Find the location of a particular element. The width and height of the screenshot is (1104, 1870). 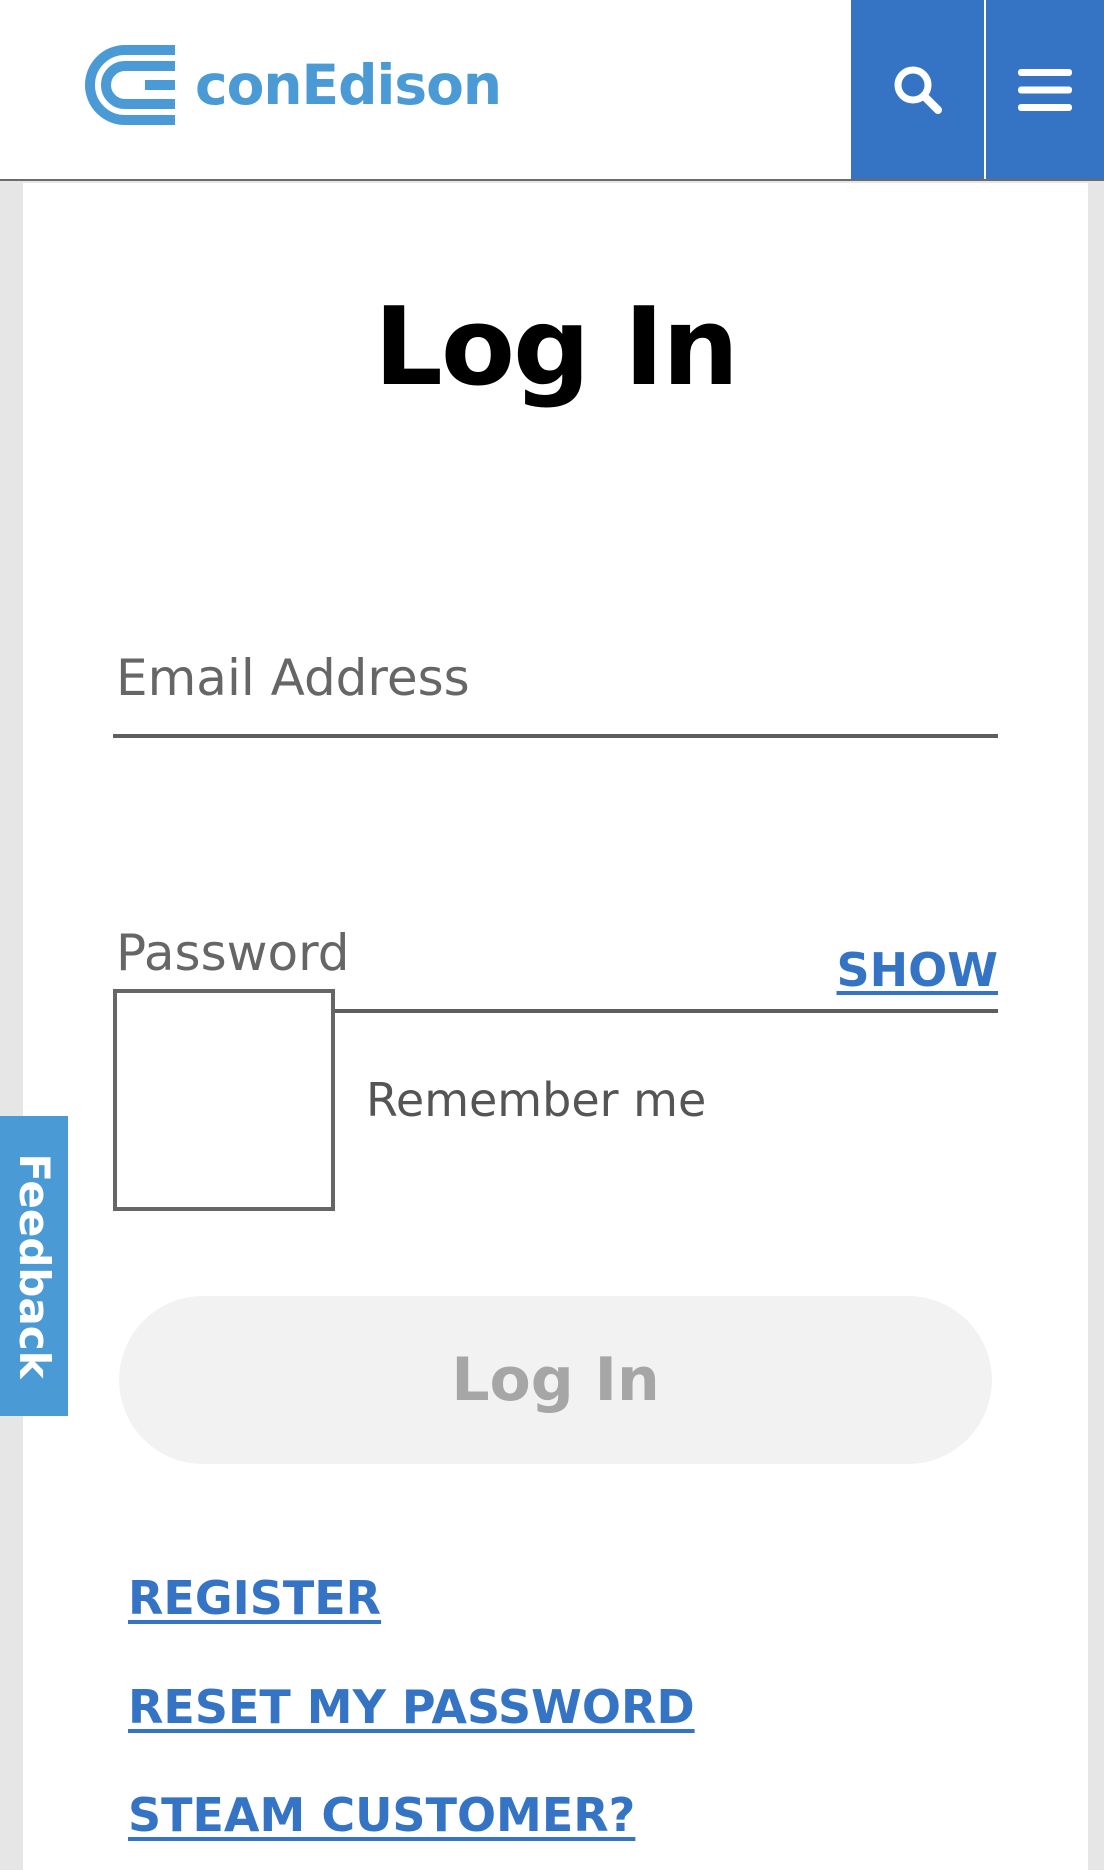

email-field: Email Address is located at coordinates (555, 688).